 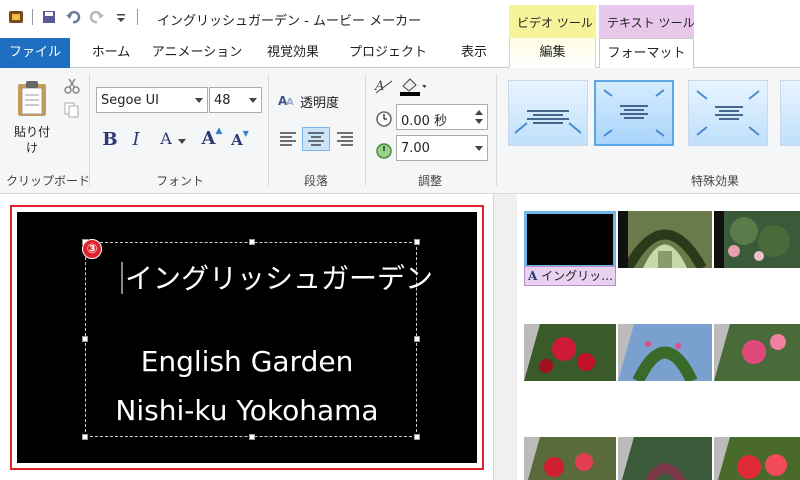 I want to click on tab-file: ファイル, so click(x=35, y=53).